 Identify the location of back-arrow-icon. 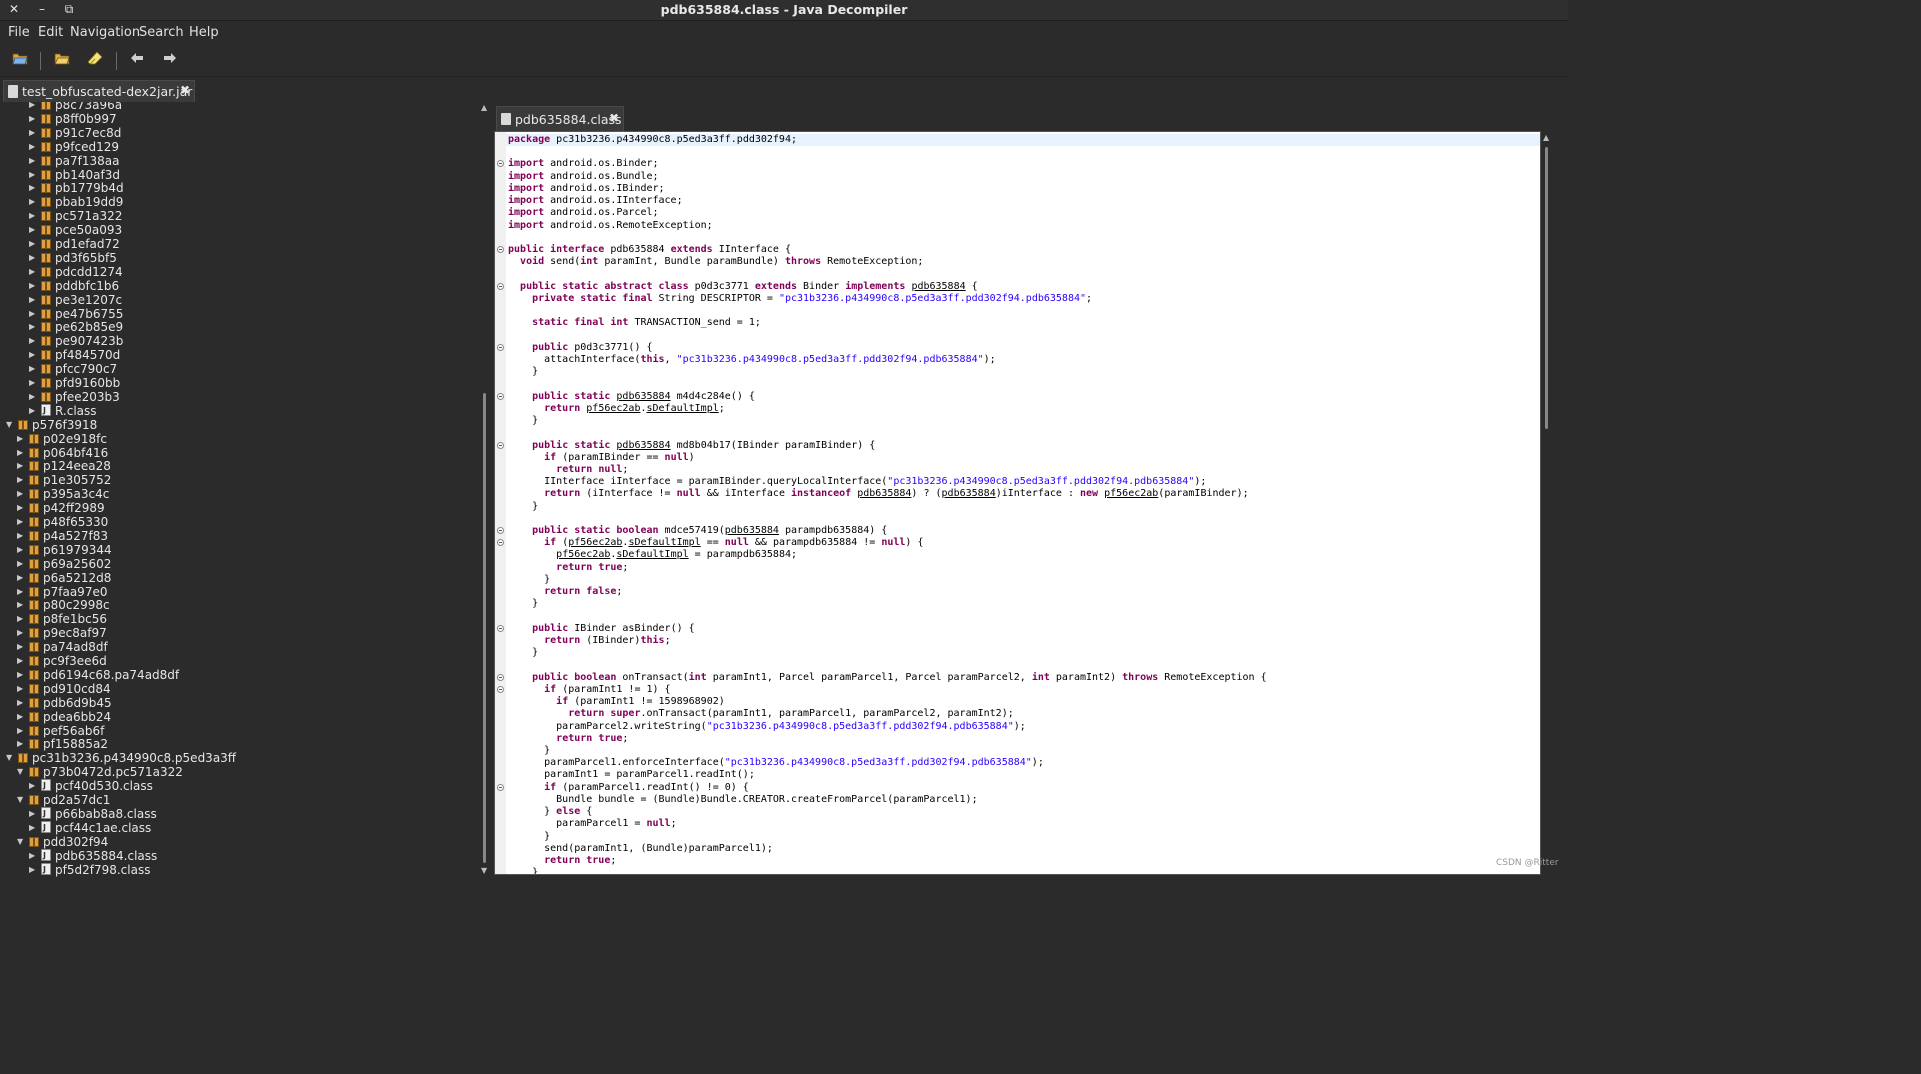
(137, 61).